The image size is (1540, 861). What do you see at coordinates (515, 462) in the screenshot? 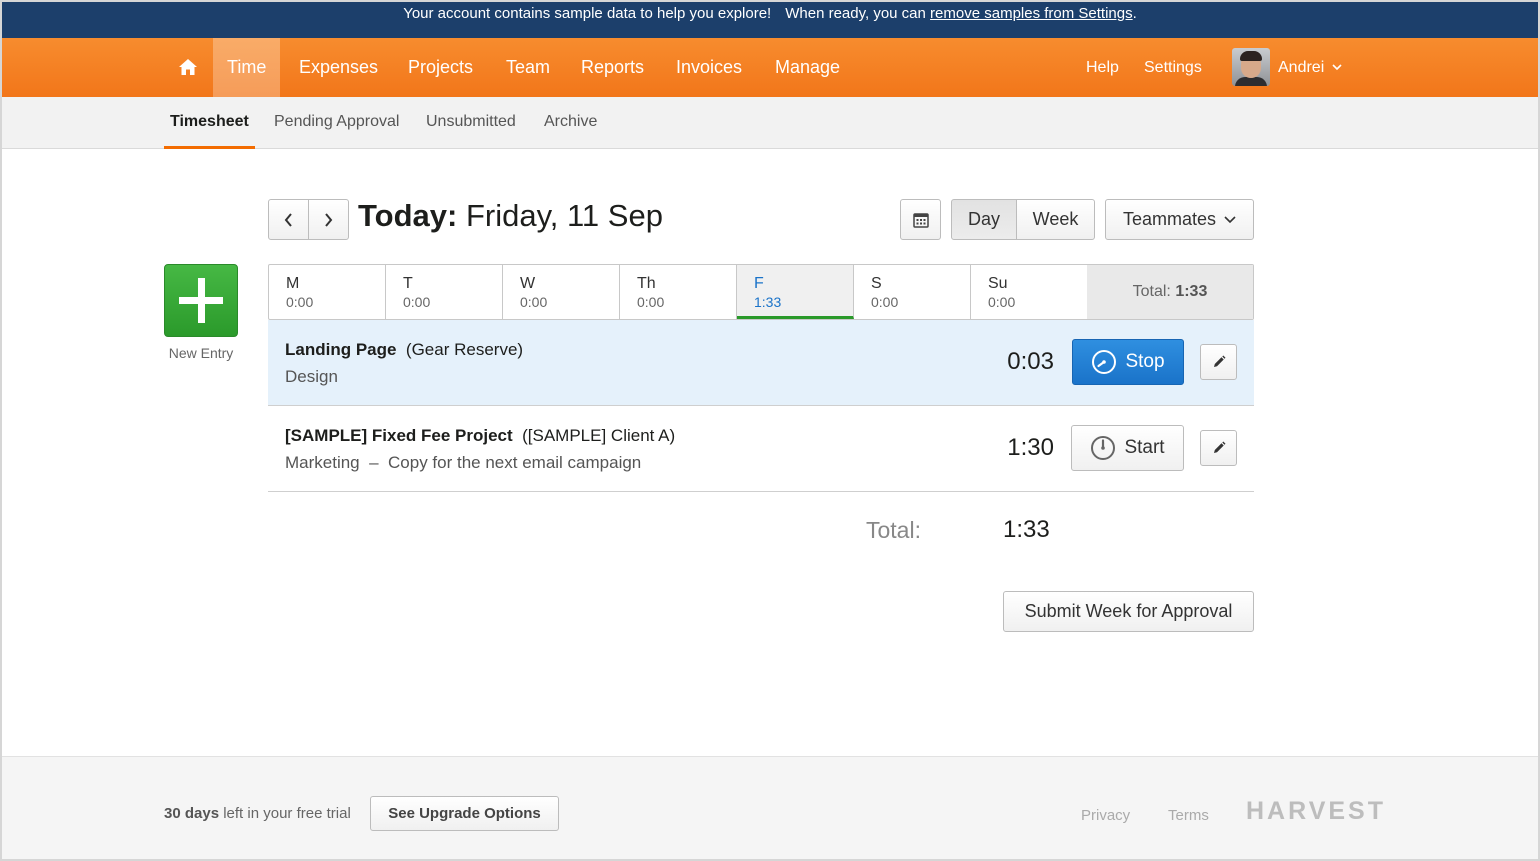
I see `entry-notes: Copy for the next email campaign` at bounding box center [515, 462].